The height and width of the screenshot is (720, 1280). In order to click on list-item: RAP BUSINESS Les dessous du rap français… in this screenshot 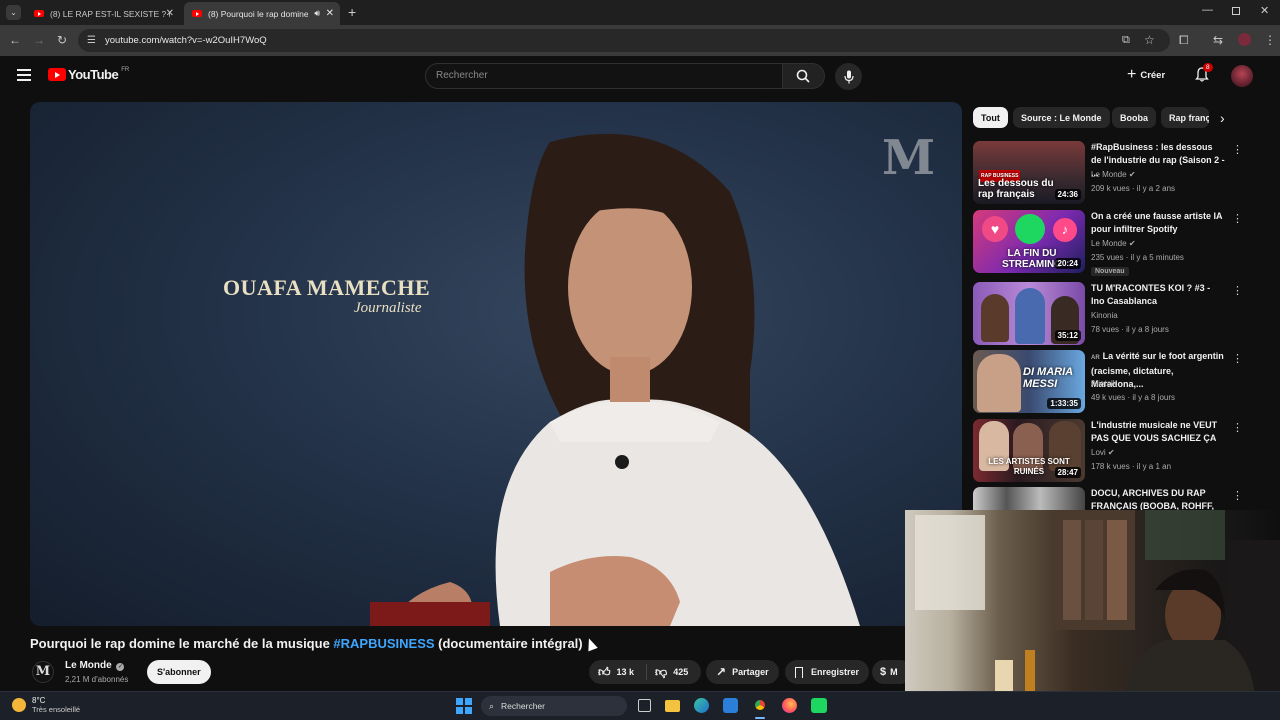, I will do `click(1113, 173)`.